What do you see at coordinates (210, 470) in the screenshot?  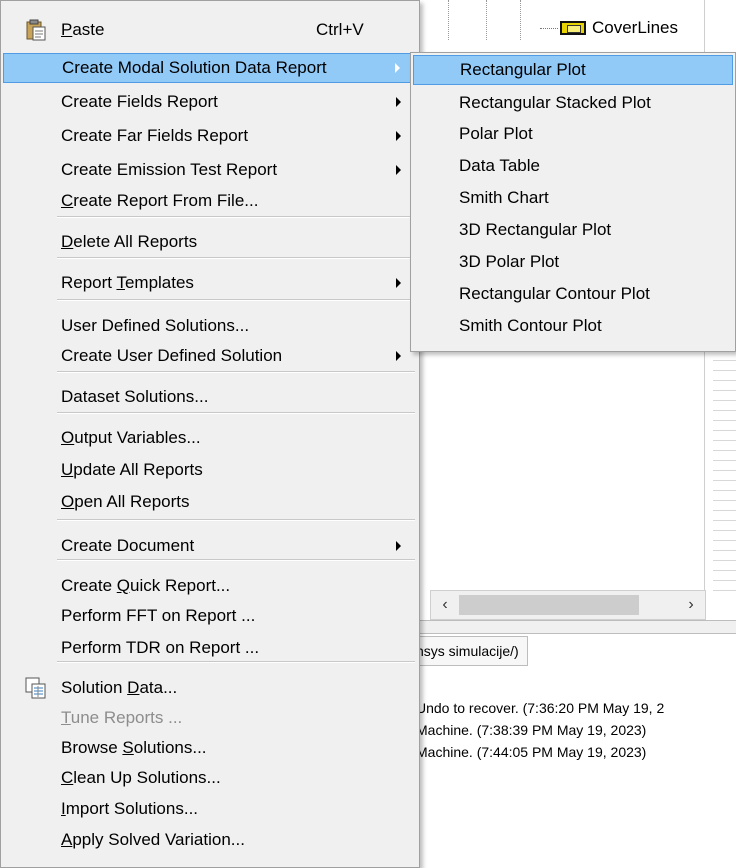 I see `menu-item-update-all-reports: Update All Reports` at bounding box center [210, 470].